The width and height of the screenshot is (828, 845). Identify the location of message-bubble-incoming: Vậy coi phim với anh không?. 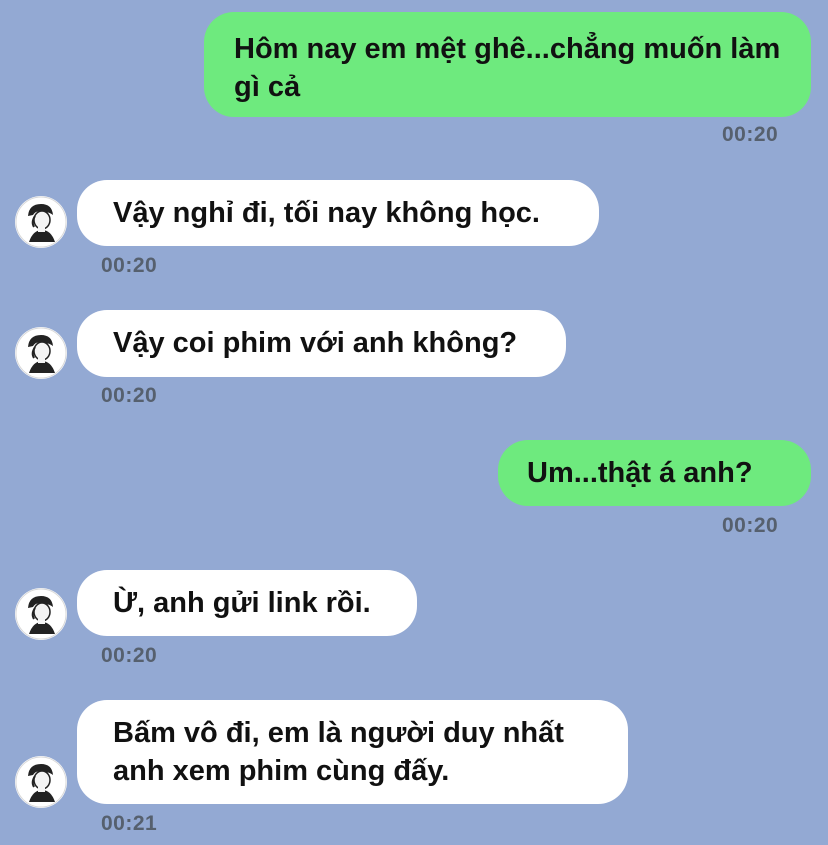
(321, 343).